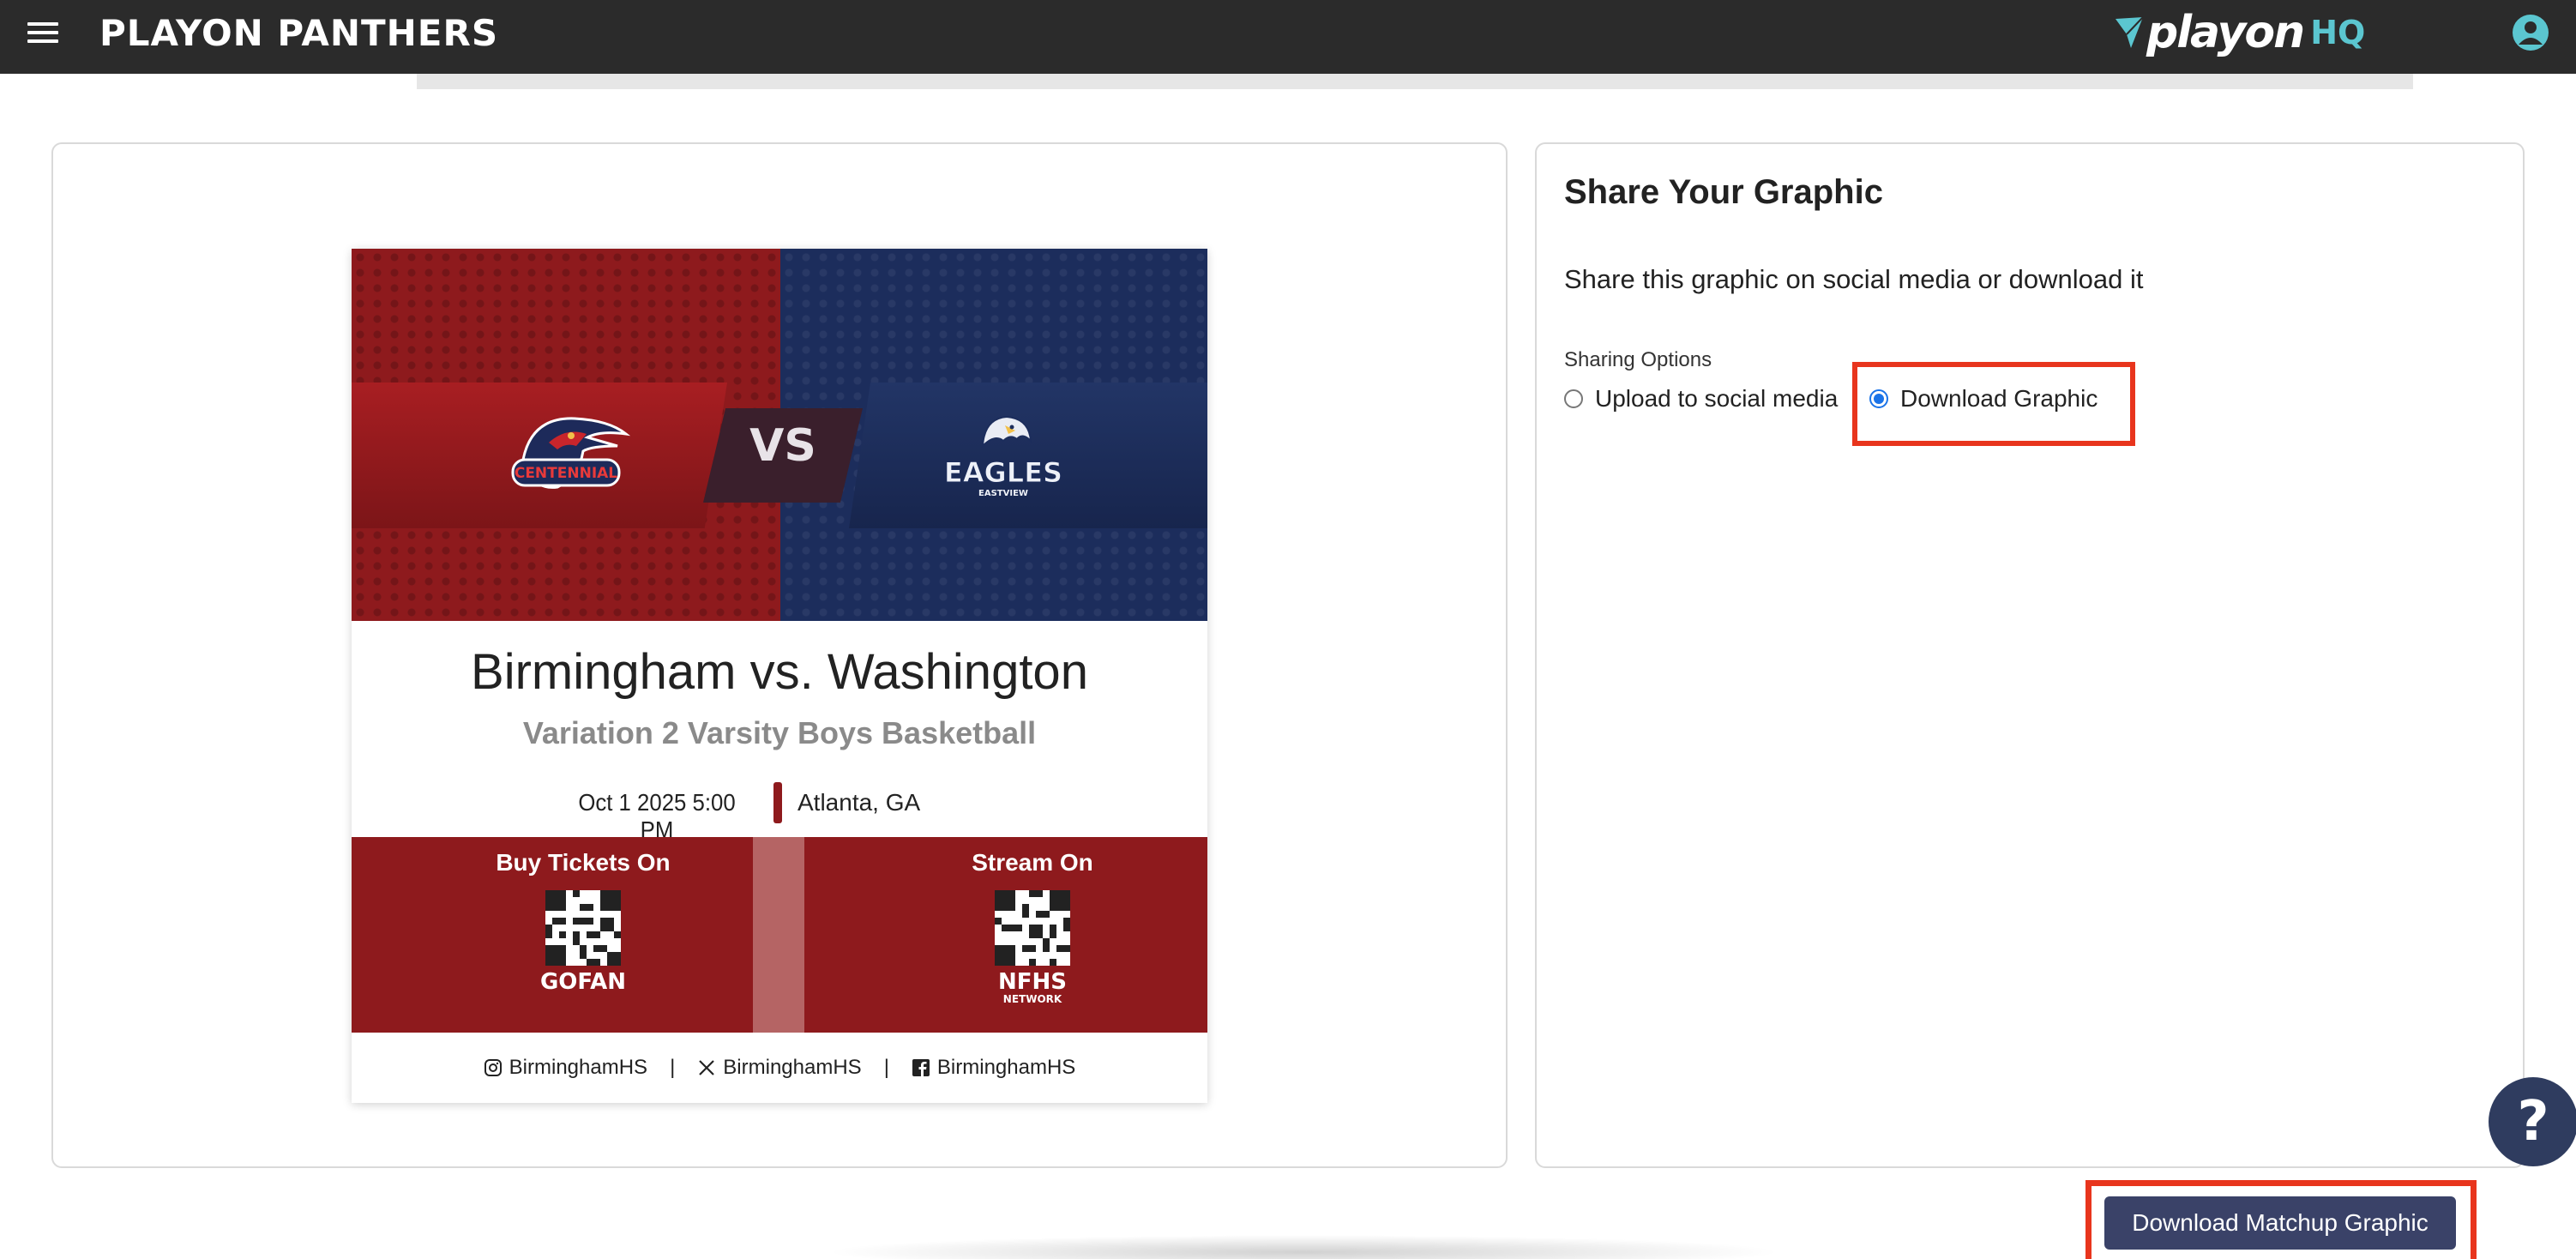 This screenshot has height=1259, width=2576. What do you see at coordinates (779, 732) in the screenshot?
I see `event-subtitle: Variation 2 Varsity Boys Basketball` at bounding box center [779, 732].